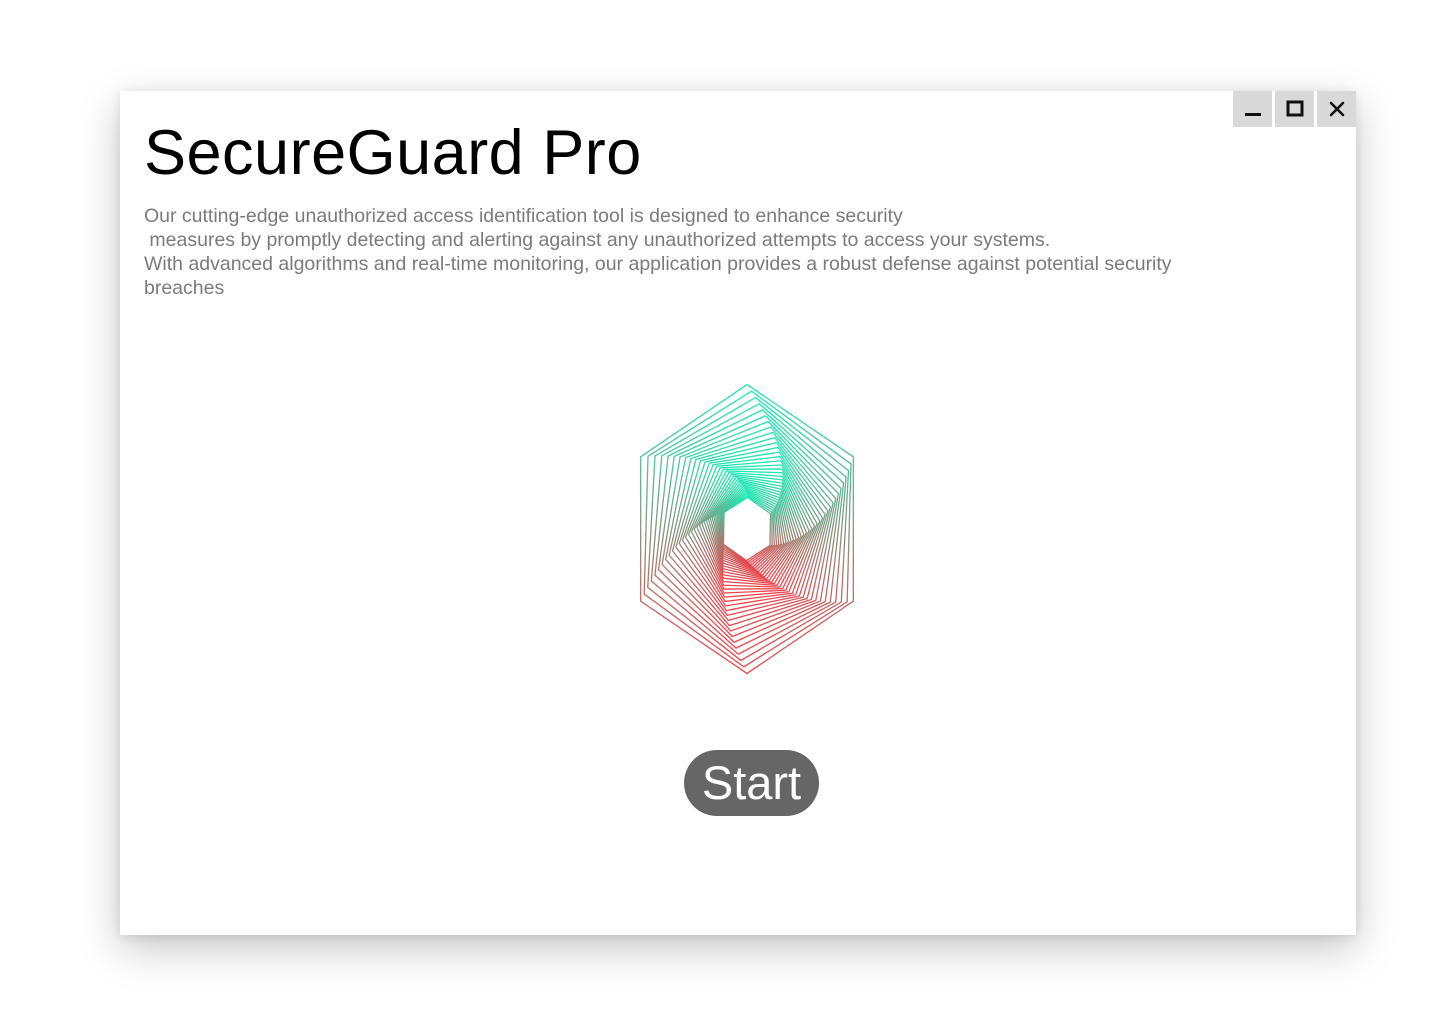  Describe the element at coordinates (747, 529) in the screenshot. I see `spiral-hexagon-logo` at that location.